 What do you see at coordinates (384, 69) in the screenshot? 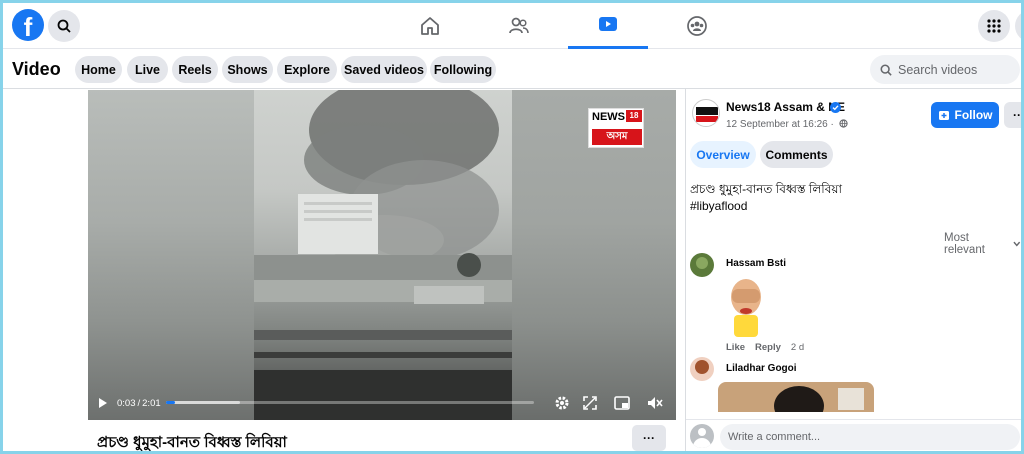
I see `nav-saved-videos: Saved videos` at bounding box center [384, 69].